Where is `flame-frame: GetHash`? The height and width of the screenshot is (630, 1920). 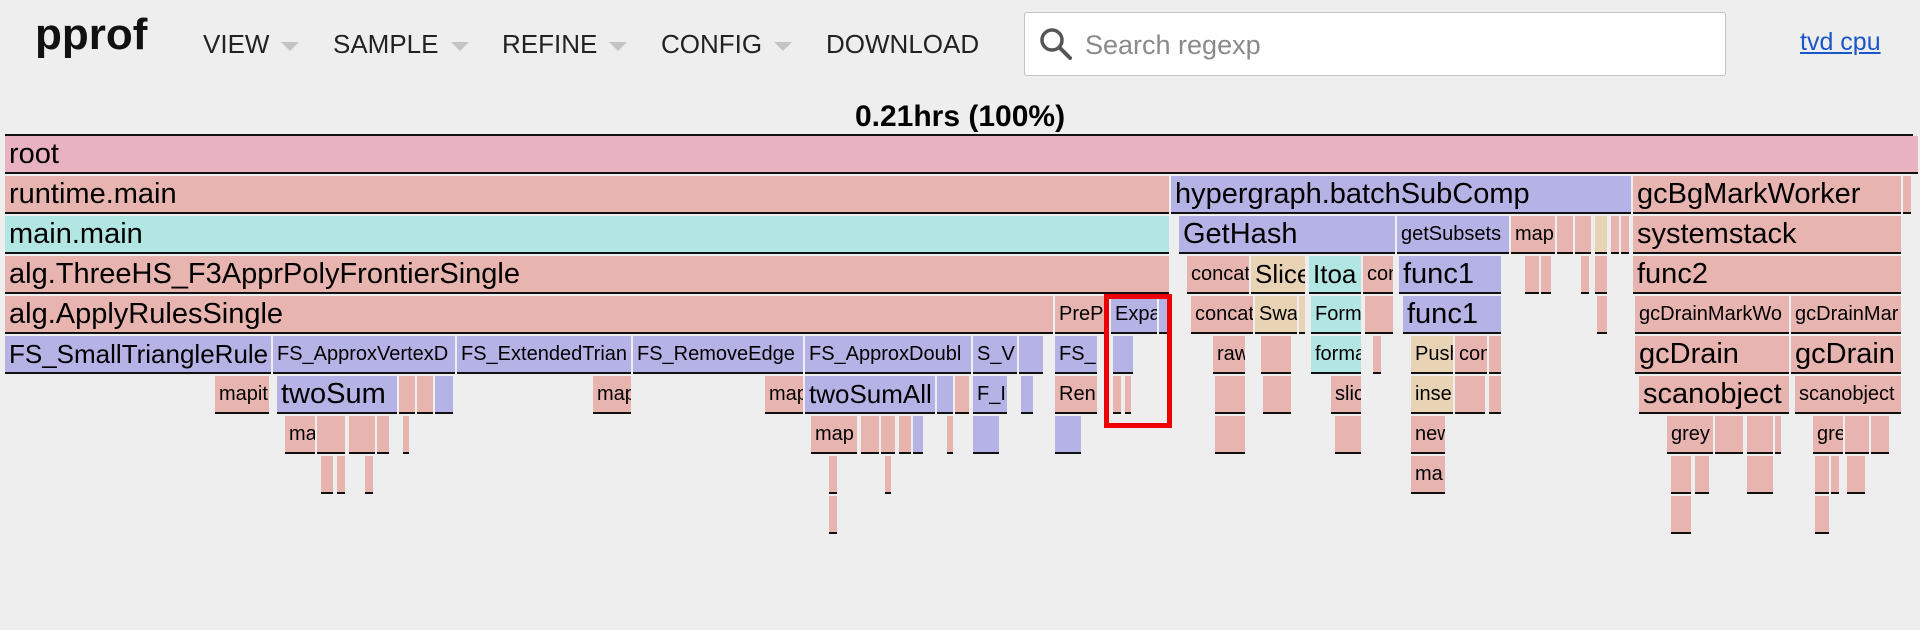 flame-frame: GetHash is located at coordinates (1287, 234).